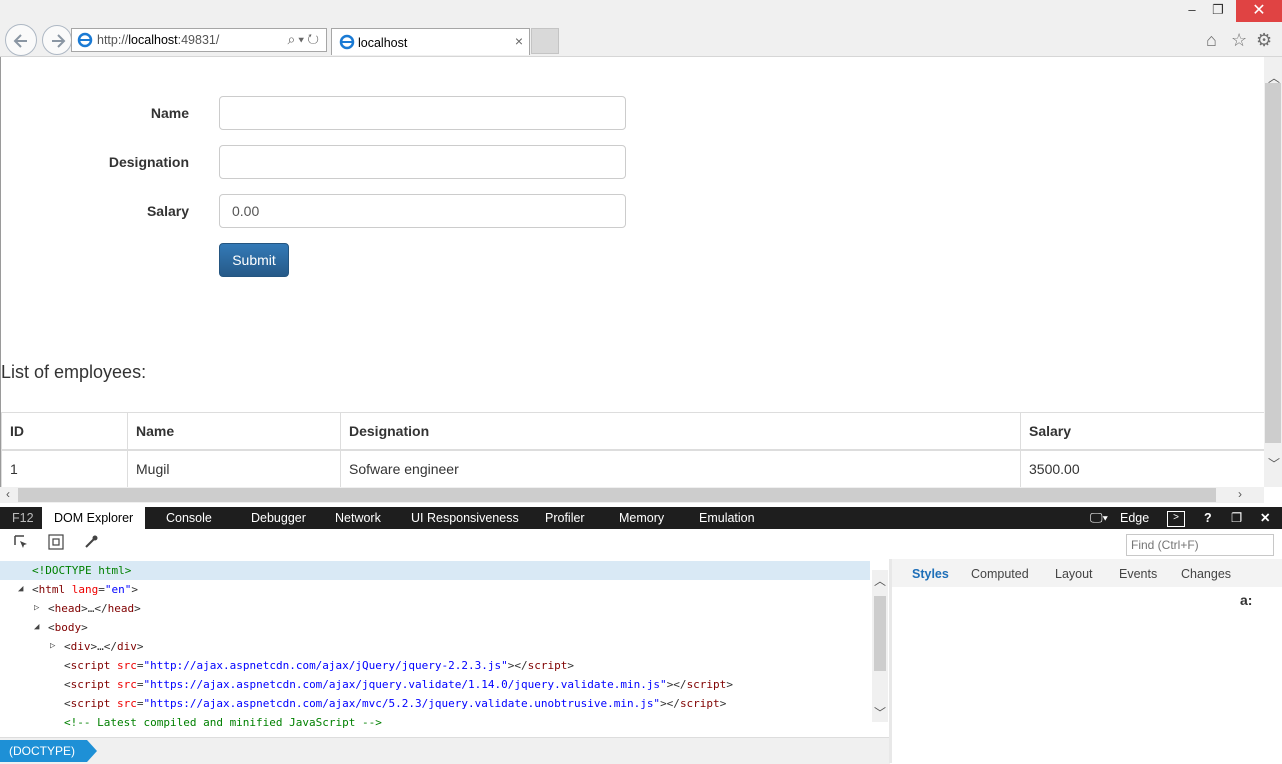  What do you see at coordinates (930, 574) in the screenshot?
I see `tab-styles: Styles` at bounding box center [930, 574].